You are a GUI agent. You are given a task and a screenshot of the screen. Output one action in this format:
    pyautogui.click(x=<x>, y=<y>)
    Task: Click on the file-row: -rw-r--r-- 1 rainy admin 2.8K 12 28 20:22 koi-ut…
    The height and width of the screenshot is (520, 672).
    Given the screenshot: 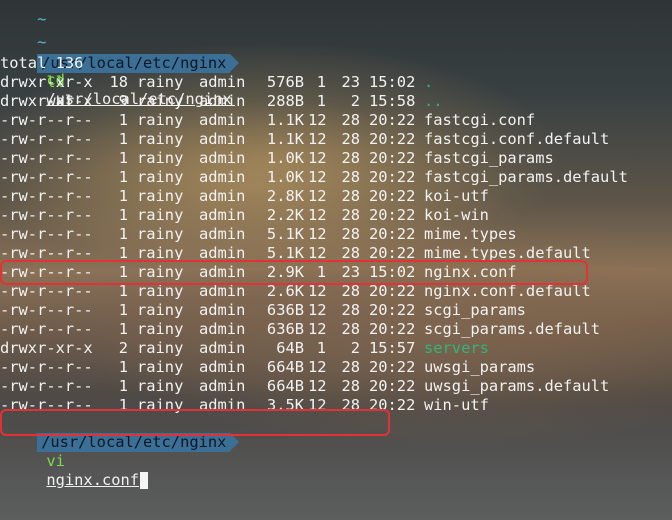 What is the action you would take?
    pyautogui.click(x=336, y=196)
    